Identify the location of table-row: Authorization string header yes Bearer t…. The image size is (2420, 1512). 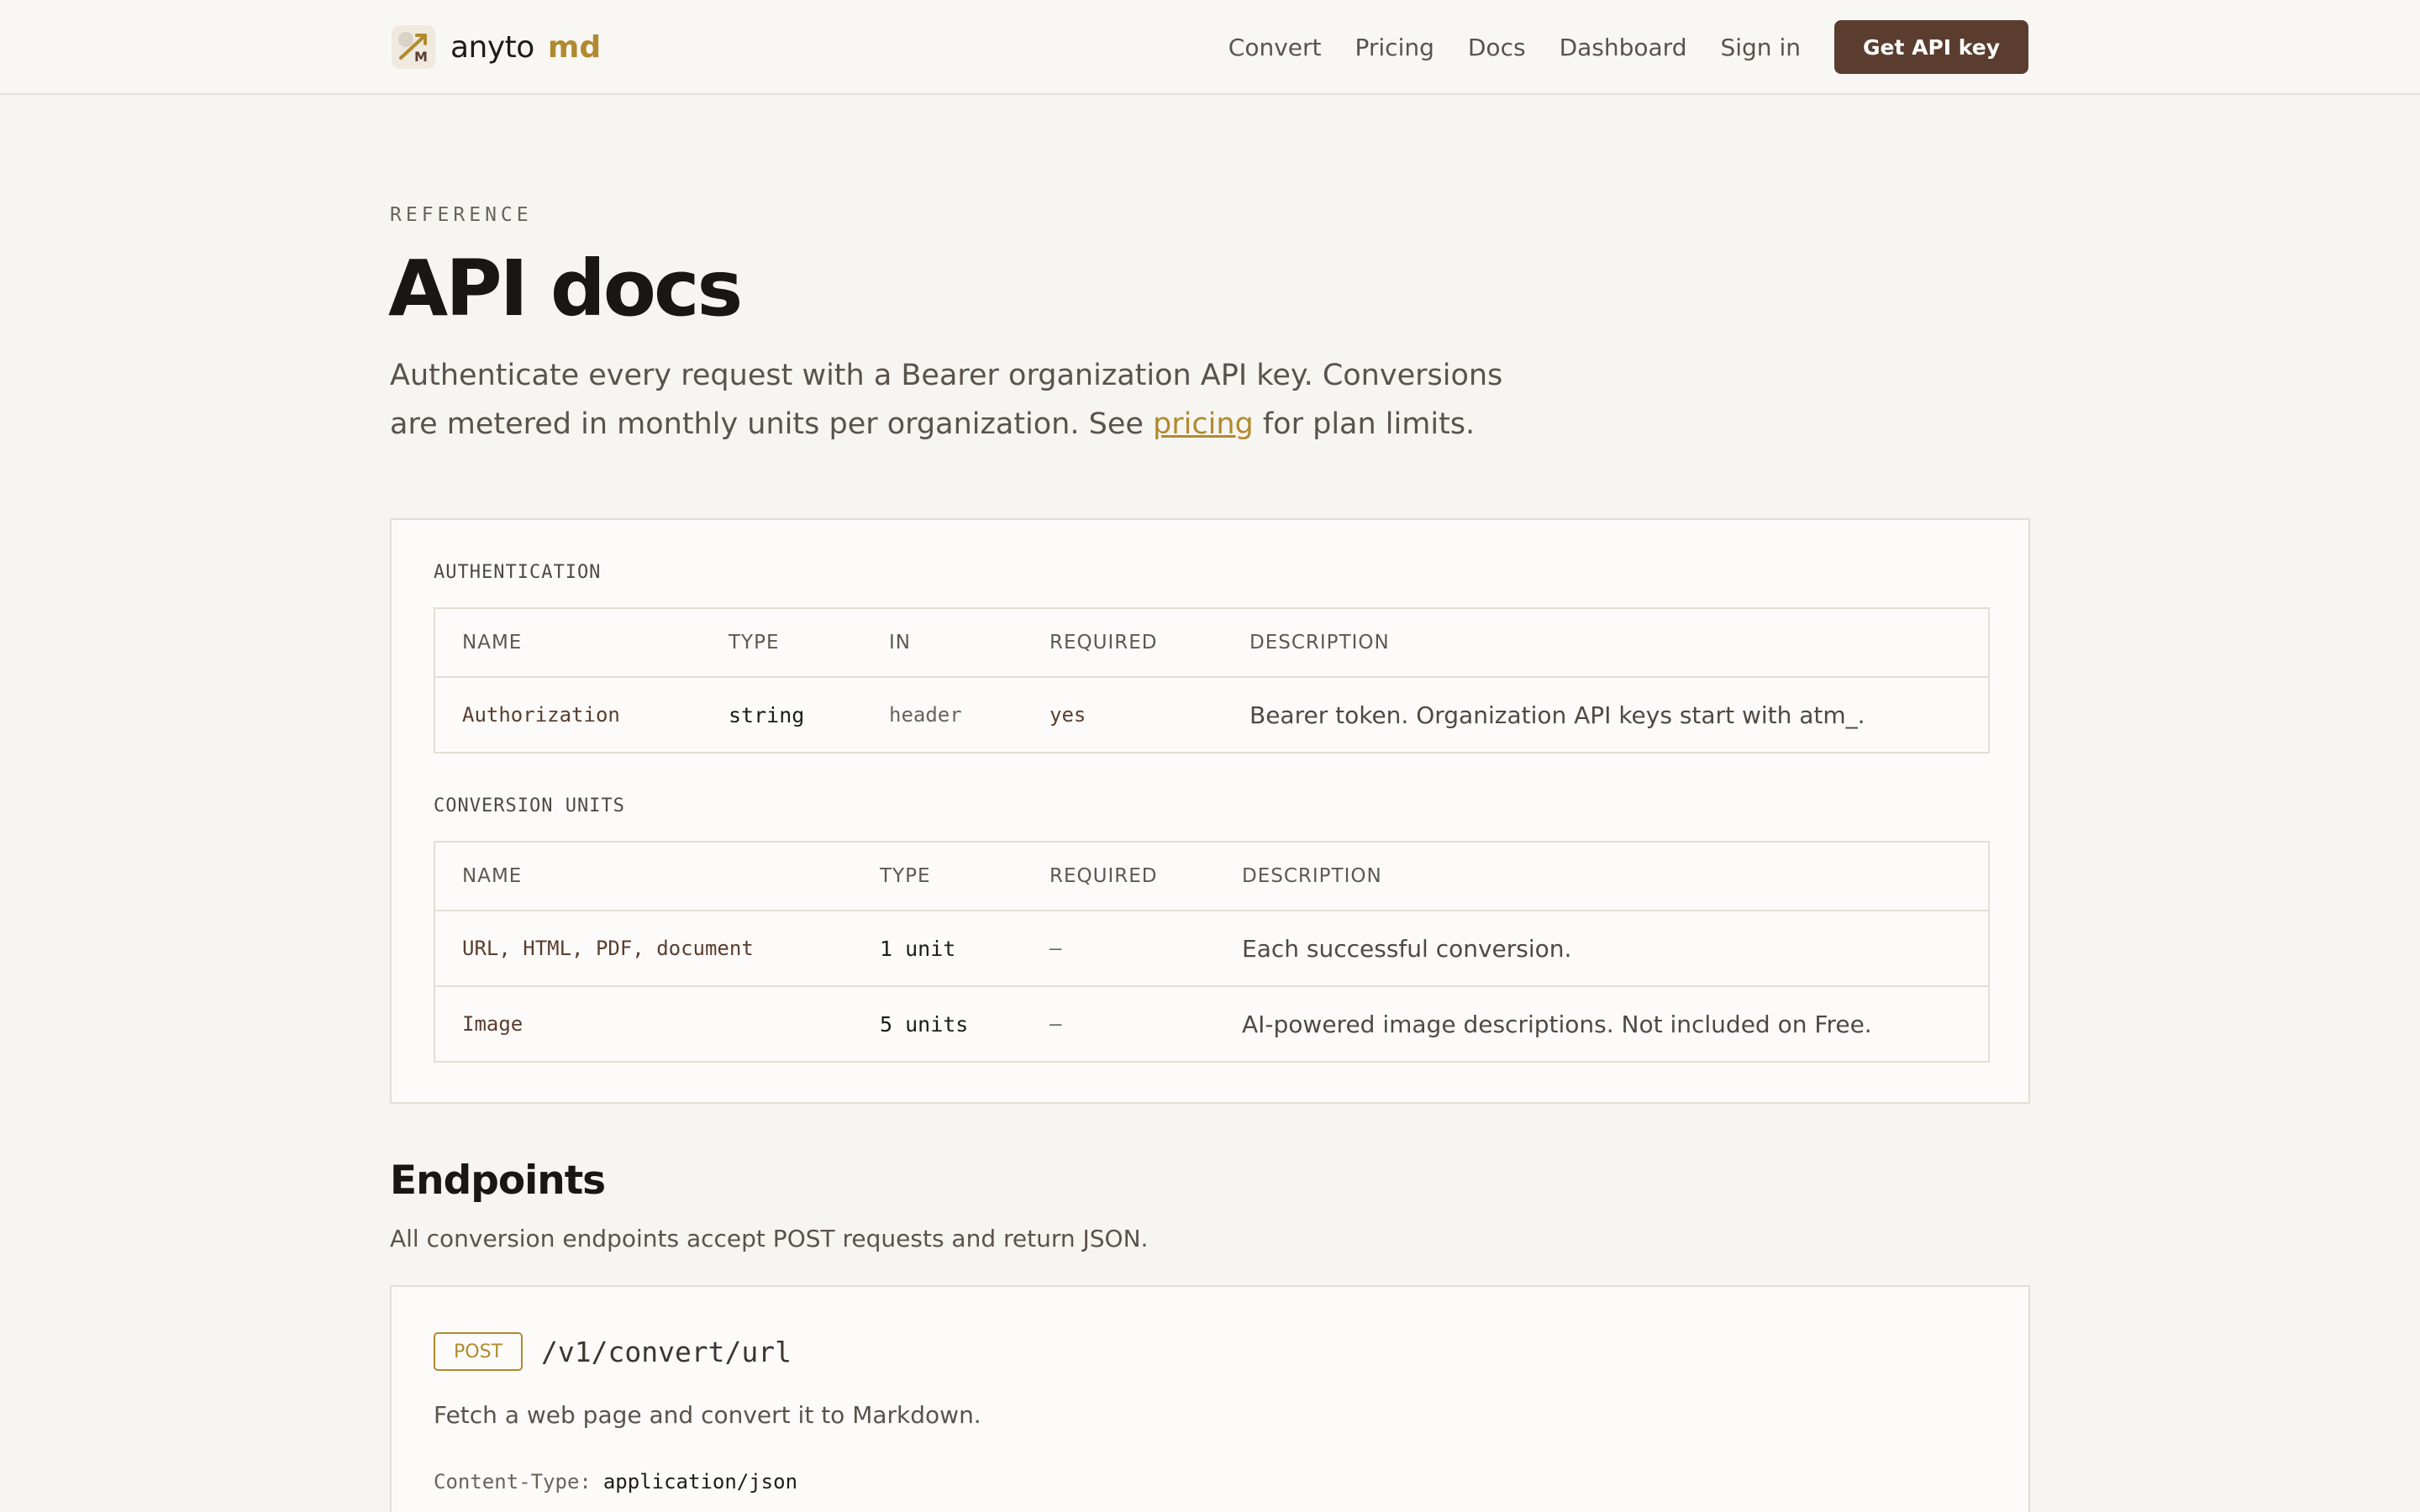
(1211, 714).